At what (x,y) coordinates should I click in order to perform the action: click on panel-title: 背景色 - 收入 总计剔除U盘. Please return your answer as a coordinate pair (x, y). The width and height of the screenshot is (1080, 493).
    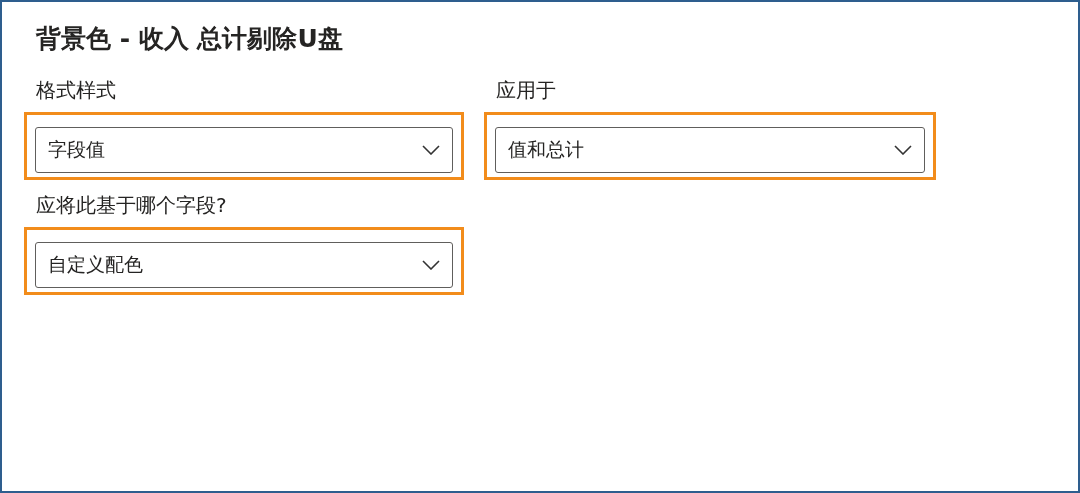
    Looking at the image, I should click on (190, 39).